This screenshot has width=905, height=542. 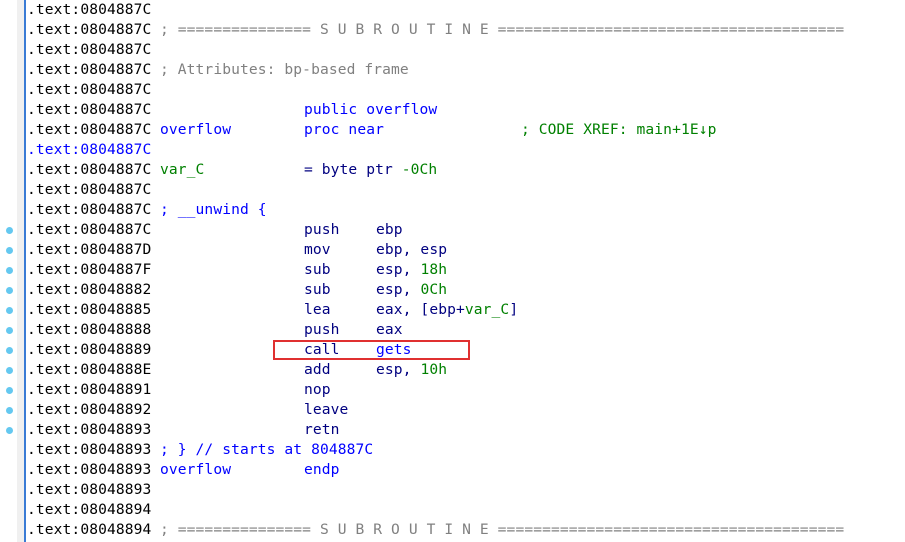 I want to click on mnemonic-text: add, so click(x=317, y=369).